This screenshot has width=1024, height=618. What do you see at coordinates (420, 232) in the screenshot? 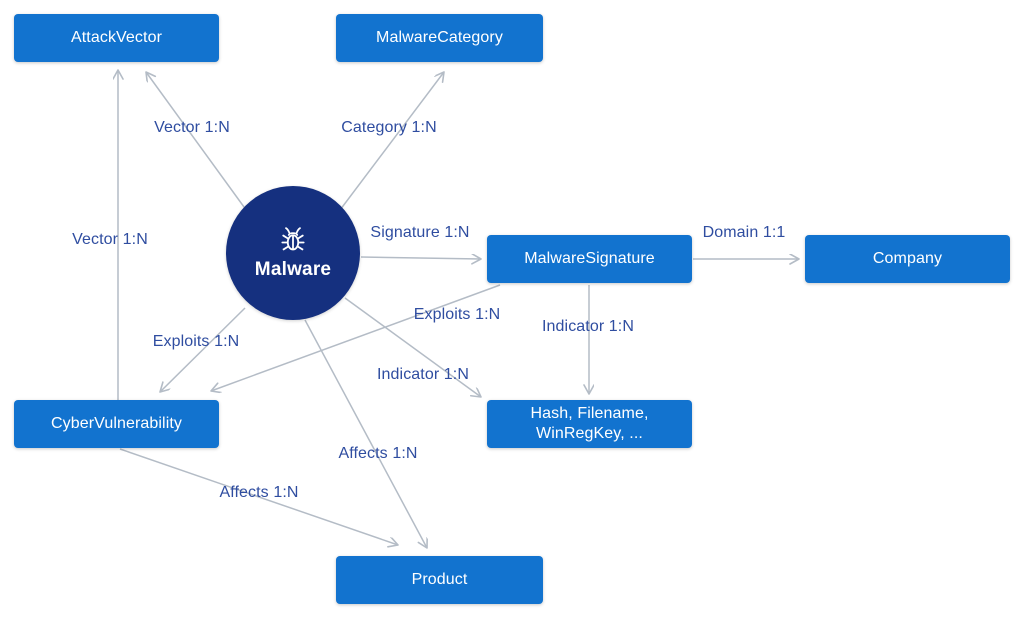
I see `edge-label-malware-malwaresignature: Signature 1:N` at bounding box center [420, 232].